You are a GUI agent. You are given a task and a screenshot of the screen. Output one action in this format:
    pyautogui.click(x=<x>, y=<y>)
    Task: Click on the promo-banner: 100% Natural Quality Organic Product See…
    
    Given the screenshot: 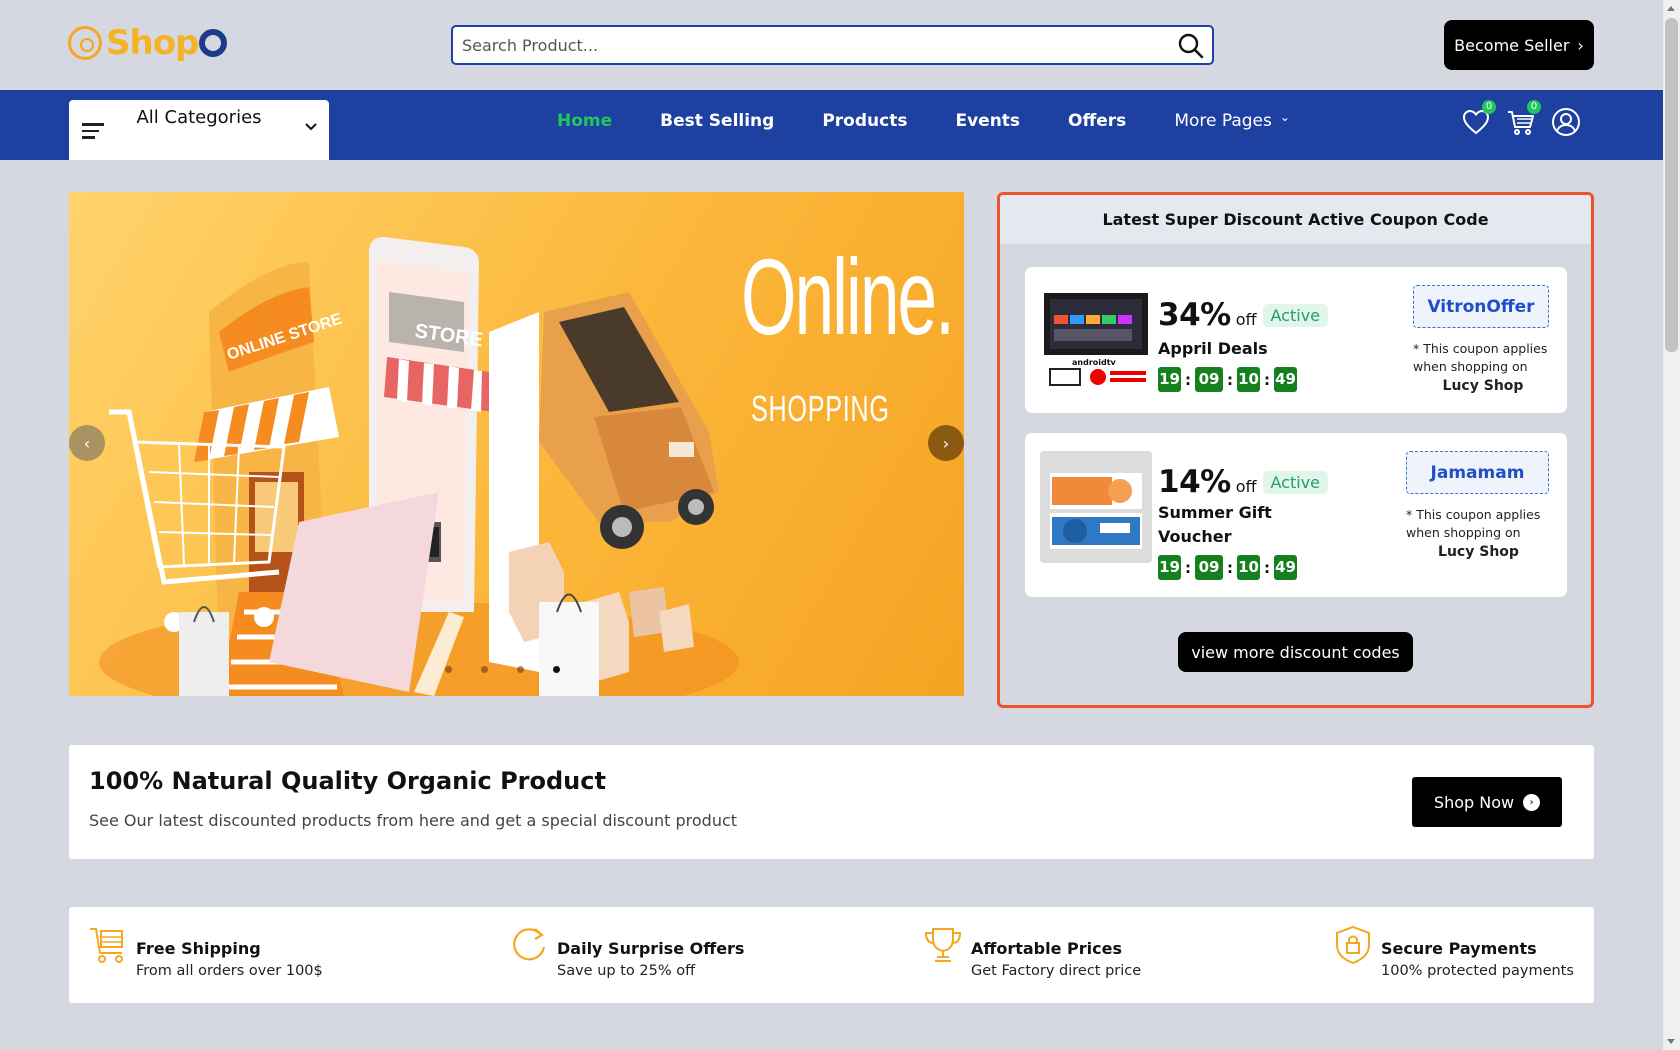 What is the action you would take?
    pyautogui.click(x=831, y=802)
    